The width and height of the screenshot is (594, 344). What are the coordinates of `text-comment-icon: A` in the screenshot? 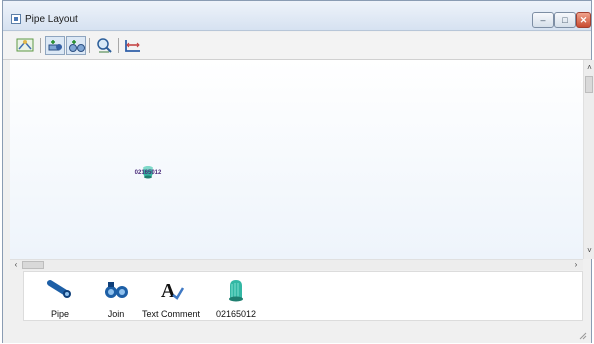 It's located at (173, 291).